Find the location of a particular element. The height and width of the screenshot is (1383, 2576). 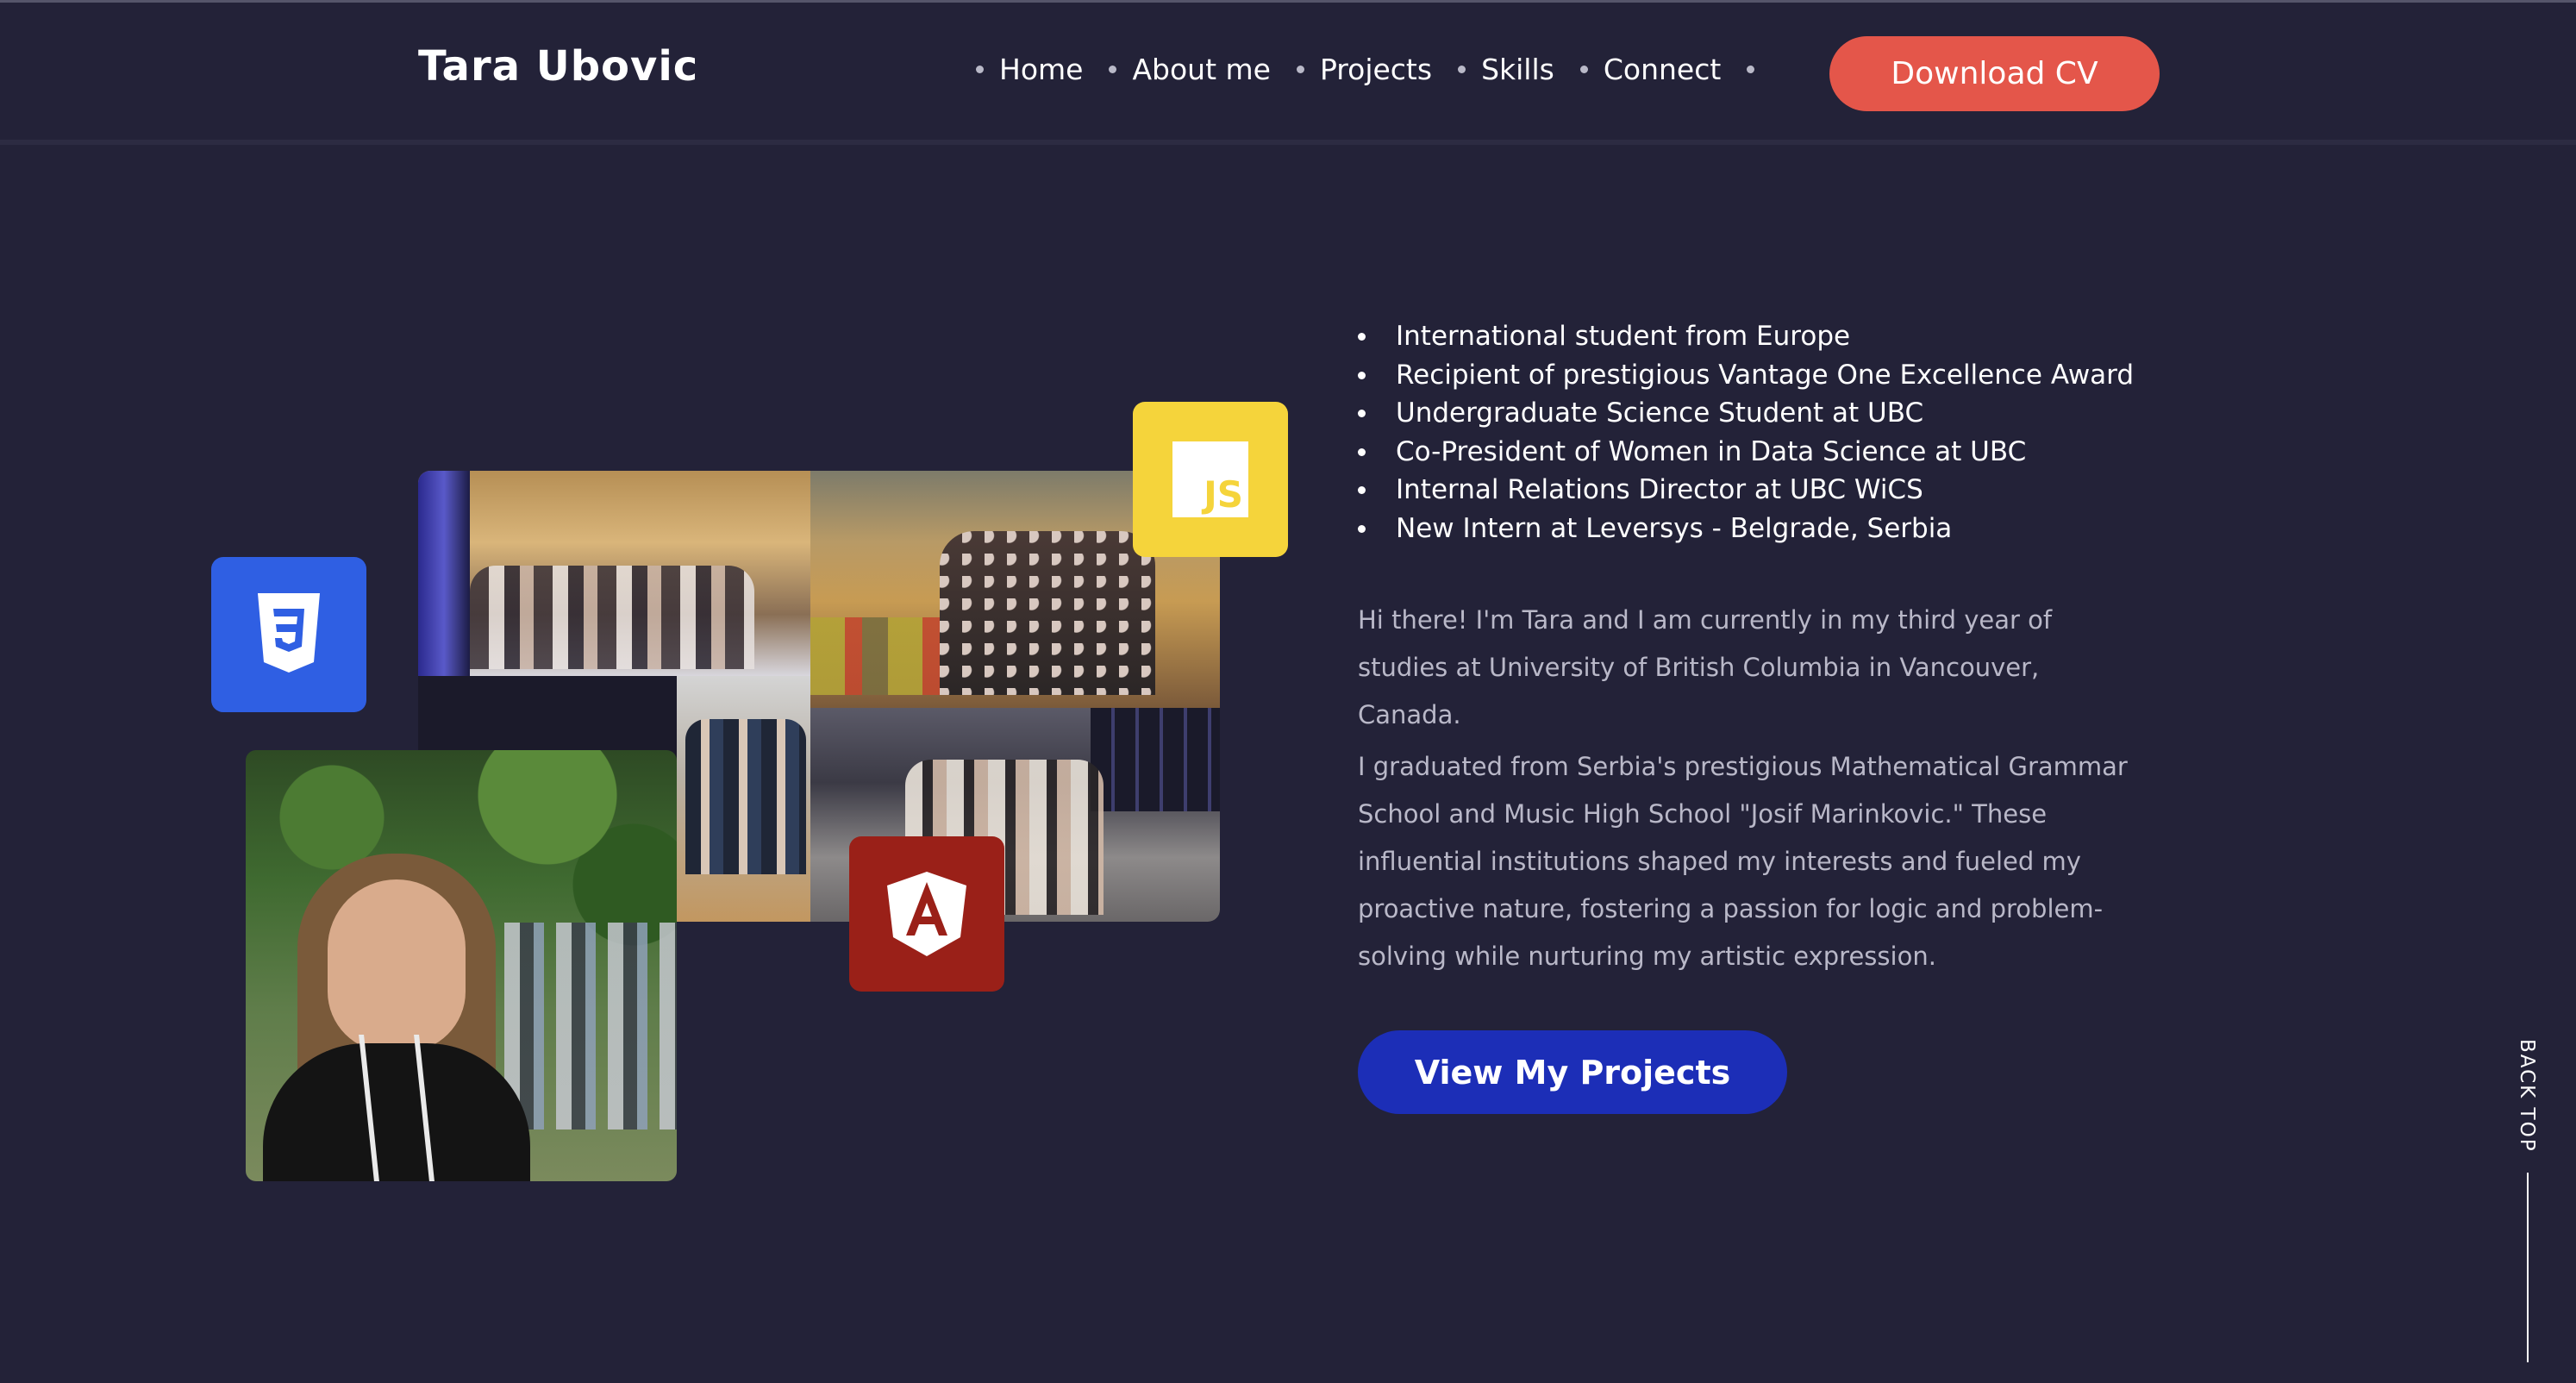

css3-icon is located at coordinates (289, 633).